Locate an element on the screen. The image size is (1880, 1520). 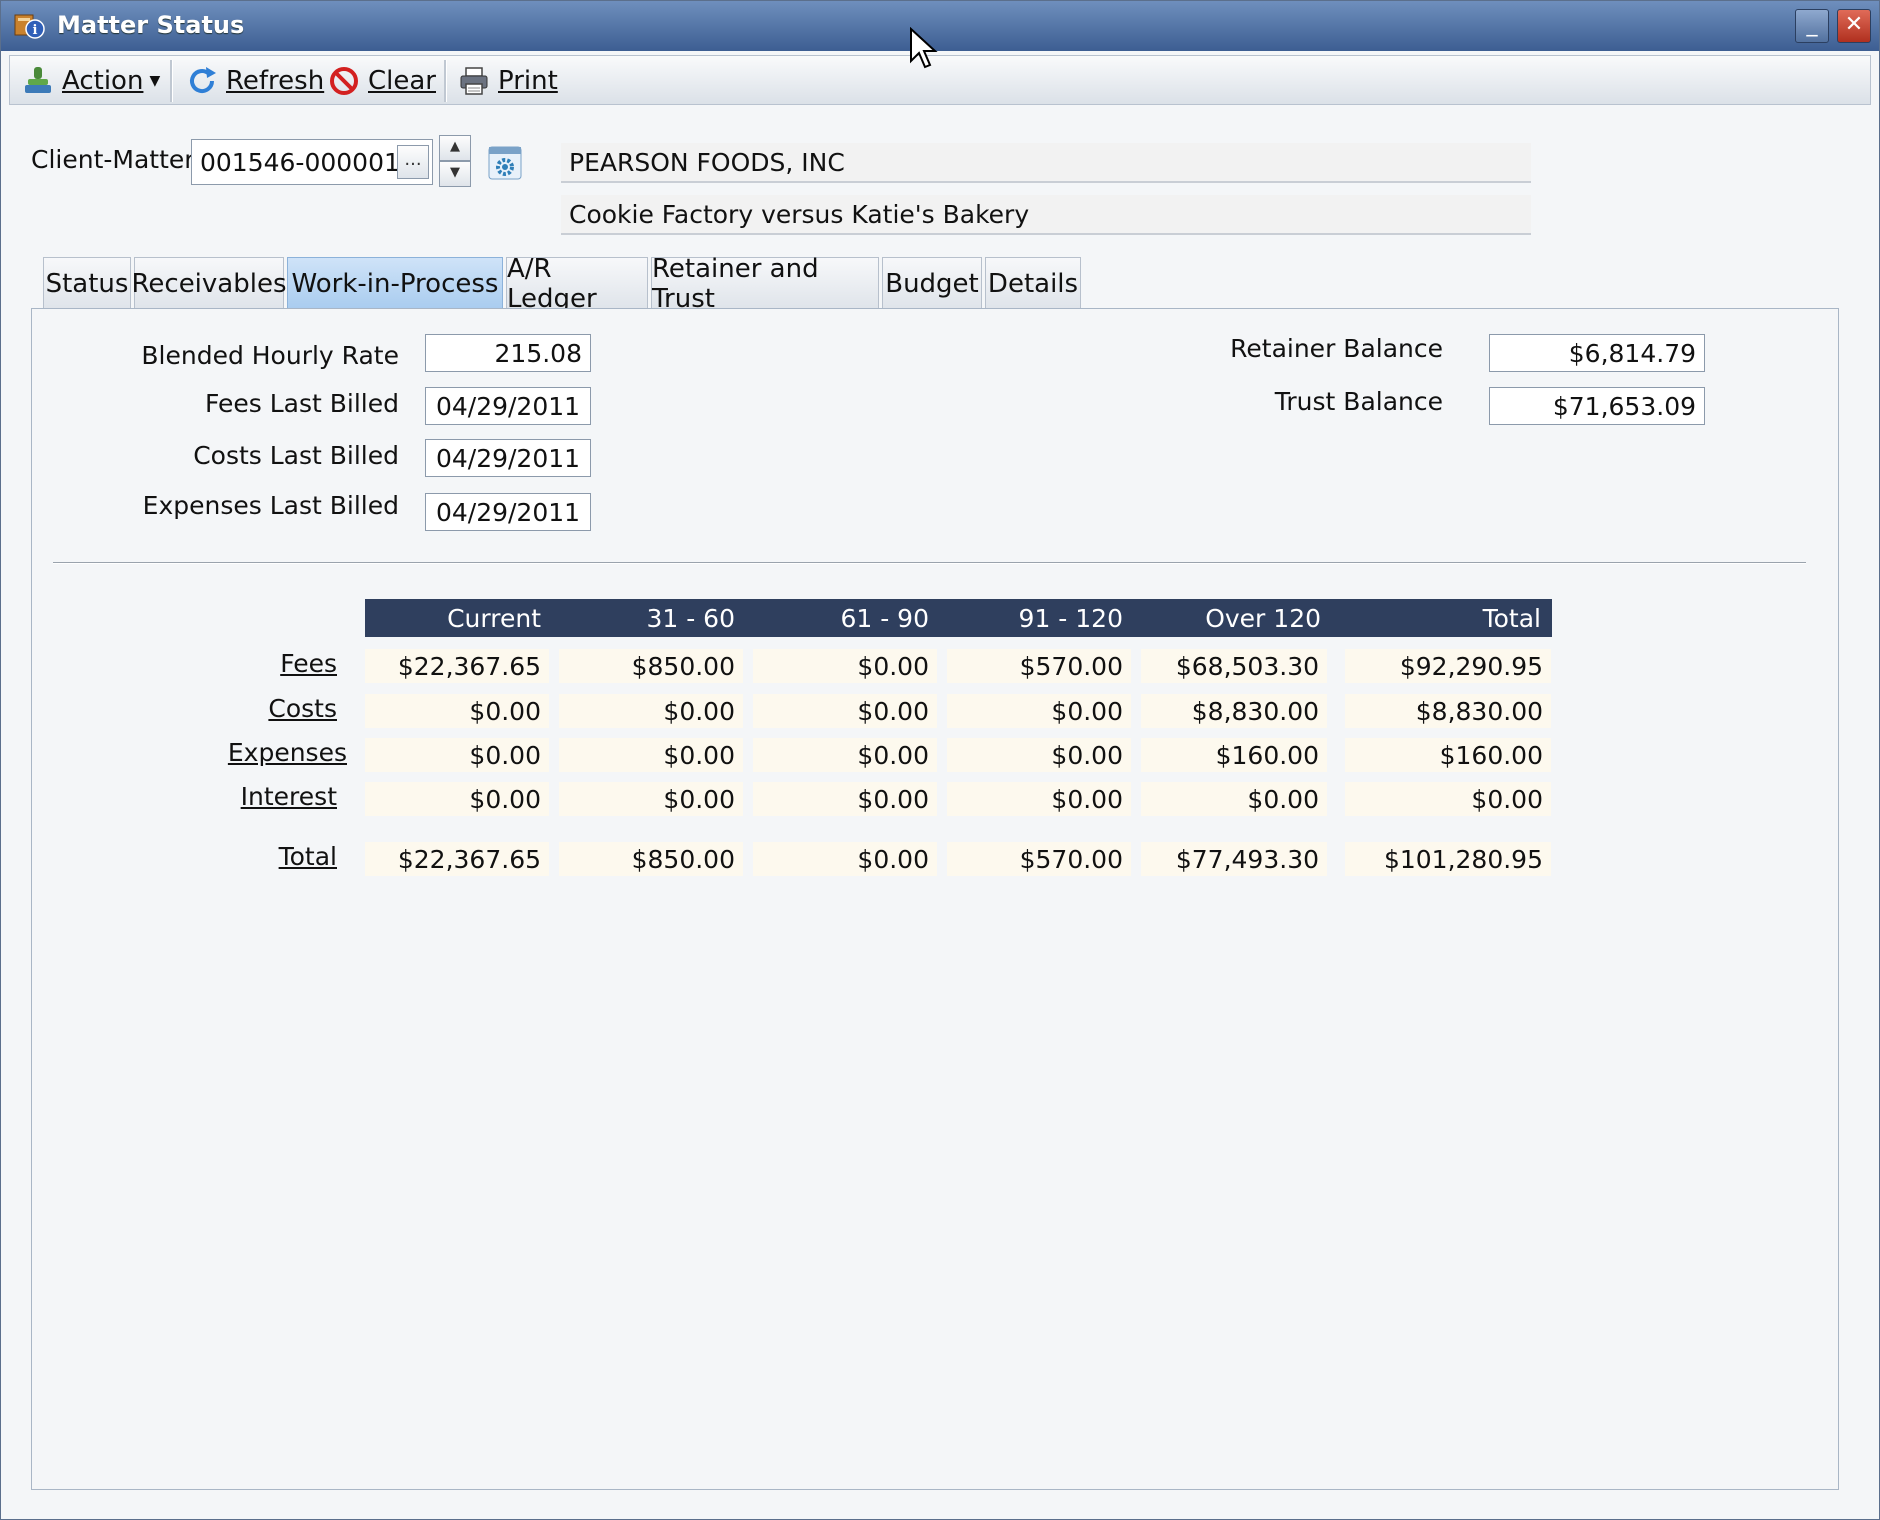
row-label-expenses: Expenses is located at coordinates (274, 752).